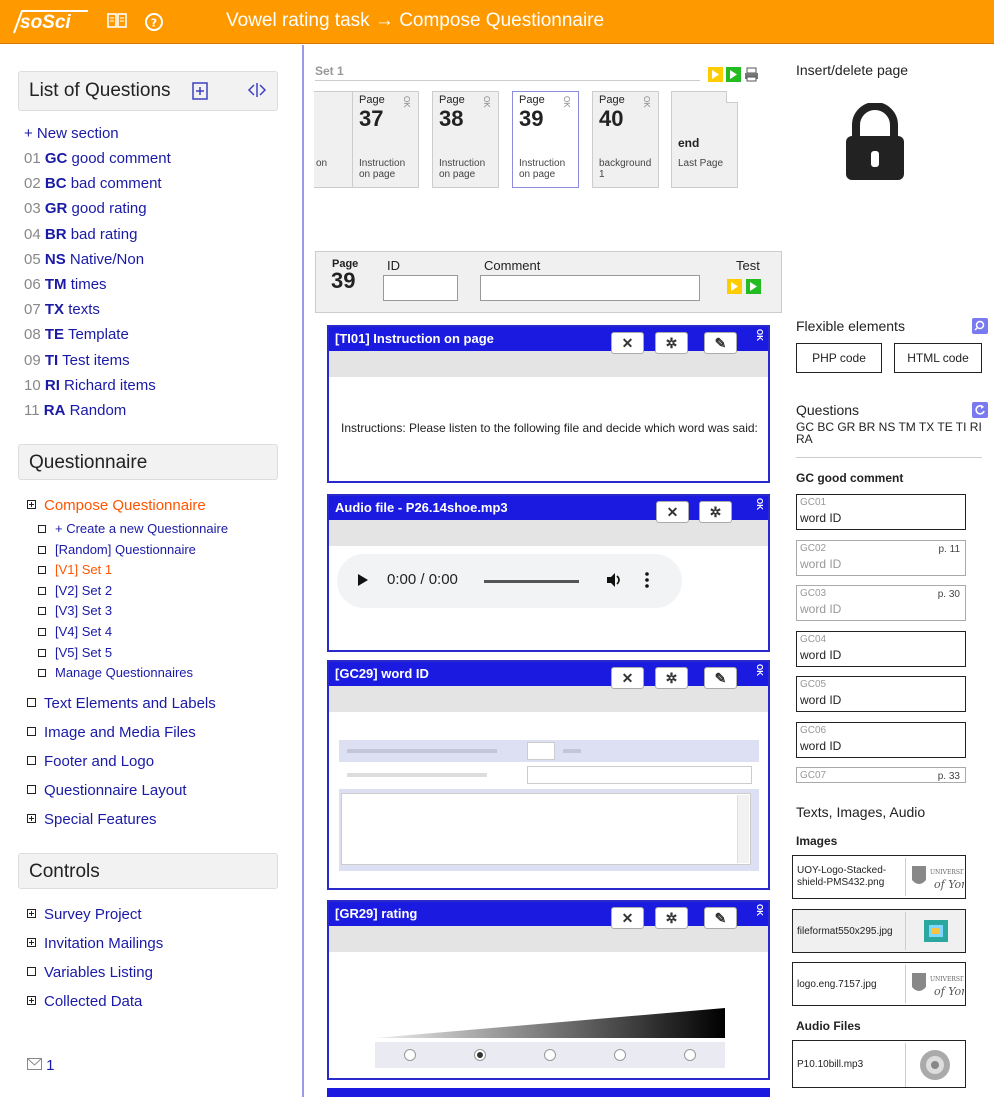 This screenshot has width=994, height=1097. What do you see at coordinates (980, 326) in the screenshot?
I see `search-icon` at bounding box center [980, 326].